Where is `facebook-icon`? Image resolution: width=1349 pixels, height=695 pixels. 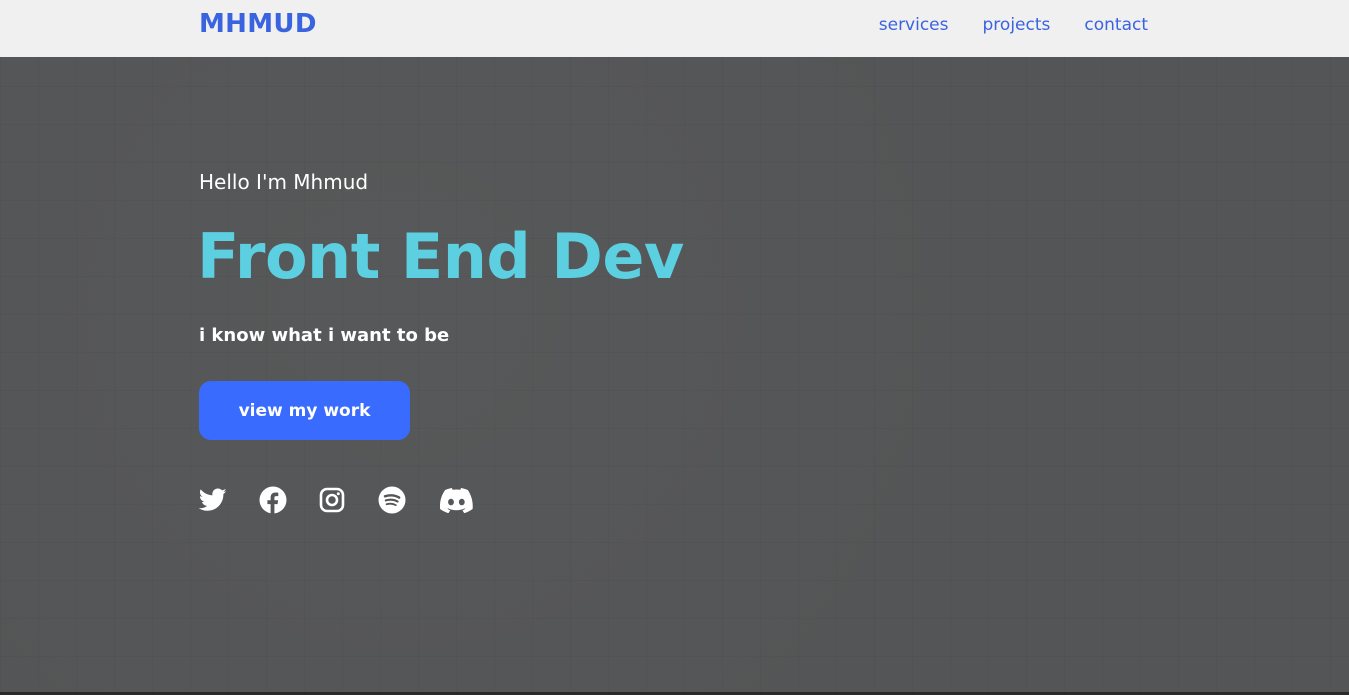
facebook-icon is located at coordinates (273, 500).